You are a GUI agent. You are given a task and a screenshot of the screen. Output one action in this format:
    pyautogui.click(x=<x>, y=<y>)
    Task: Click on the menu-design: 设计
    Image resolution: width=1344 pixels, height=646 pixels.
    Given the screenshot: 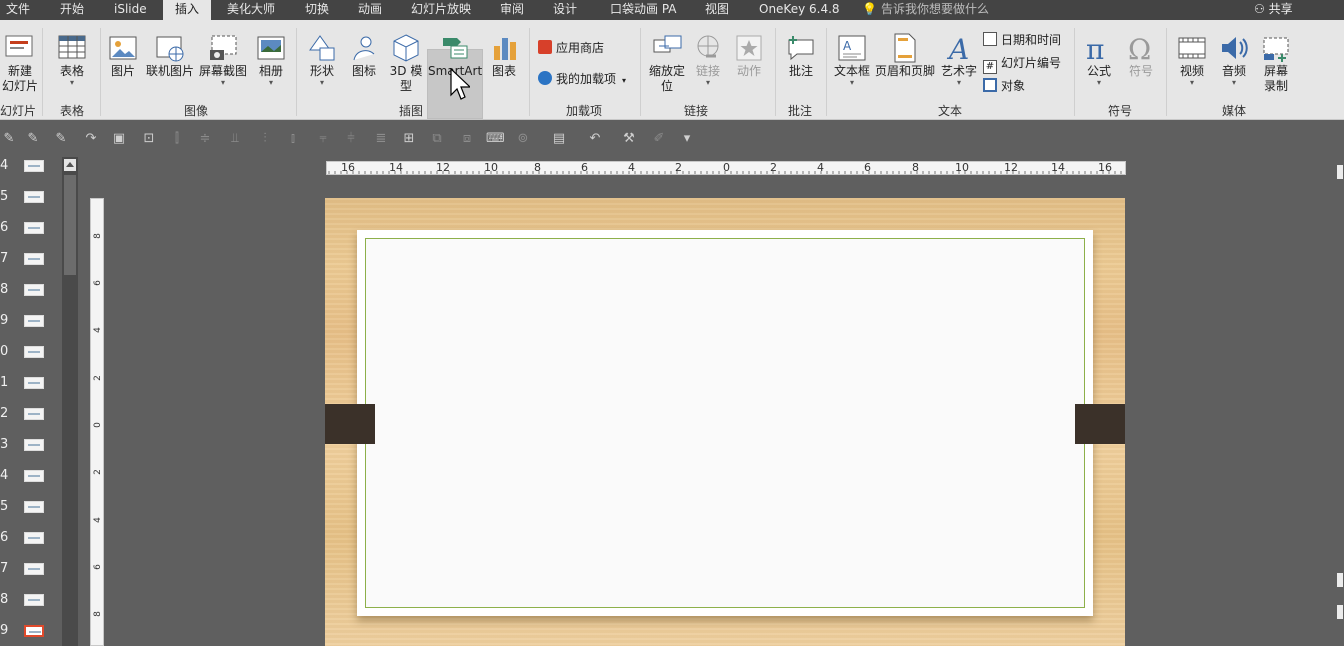 What is the action you would take?
    pyautogui.click(x=565, y=10)
    